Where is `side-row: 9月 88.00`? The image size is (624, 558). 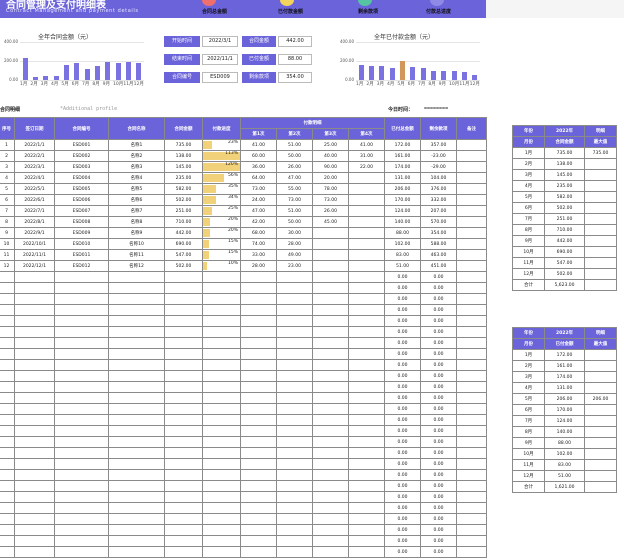
side-row: 9月 88.00 is located at coordinates (564, 443).